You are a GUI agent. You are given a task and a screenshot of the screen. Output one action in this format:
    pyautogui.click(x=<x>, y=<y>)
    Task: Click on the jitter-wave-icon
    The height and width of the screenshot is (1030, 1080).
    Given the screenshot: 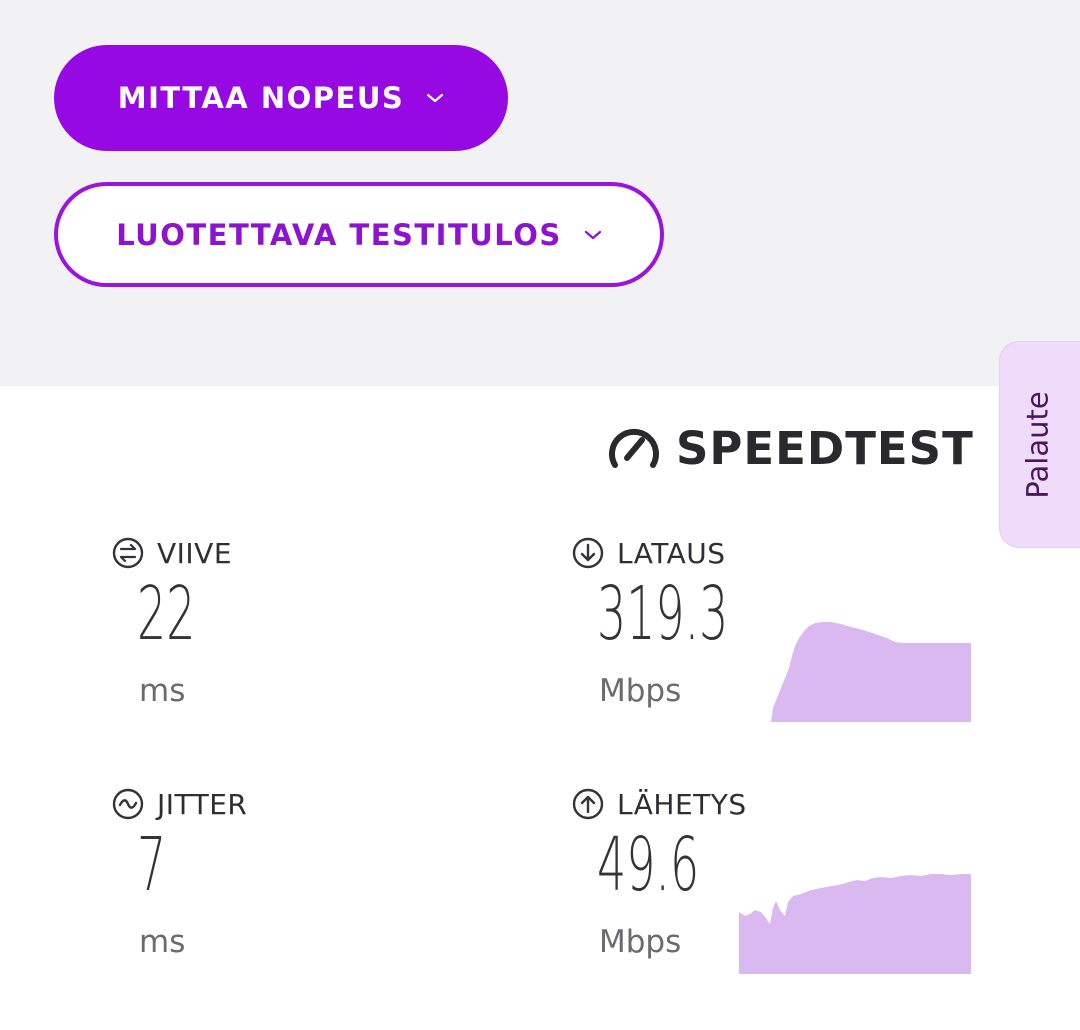 What is the action you would take?
    pyautogui.click(x=128, y=804)
    